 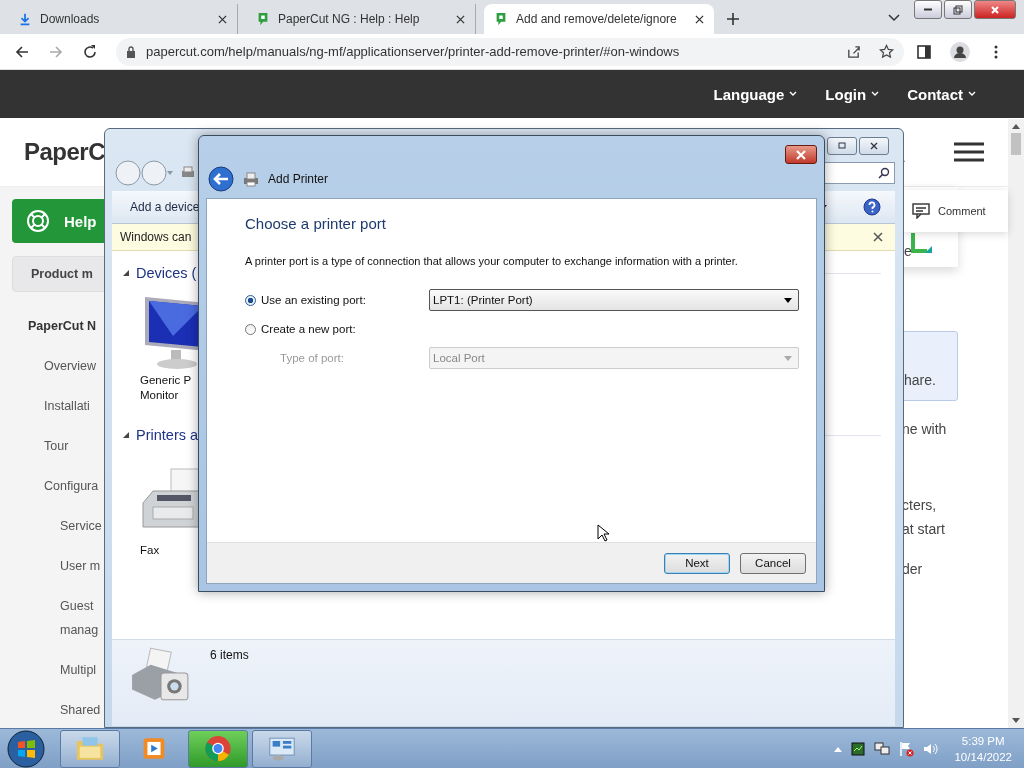 I want to click on scroll-up-icon, so click(x=1016, y=126).